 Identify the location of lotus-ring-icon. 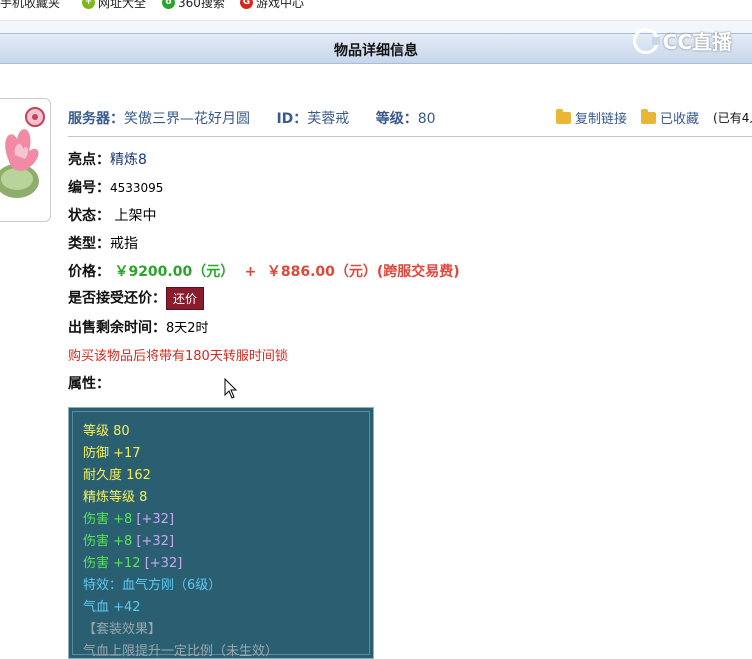
(22, 152).